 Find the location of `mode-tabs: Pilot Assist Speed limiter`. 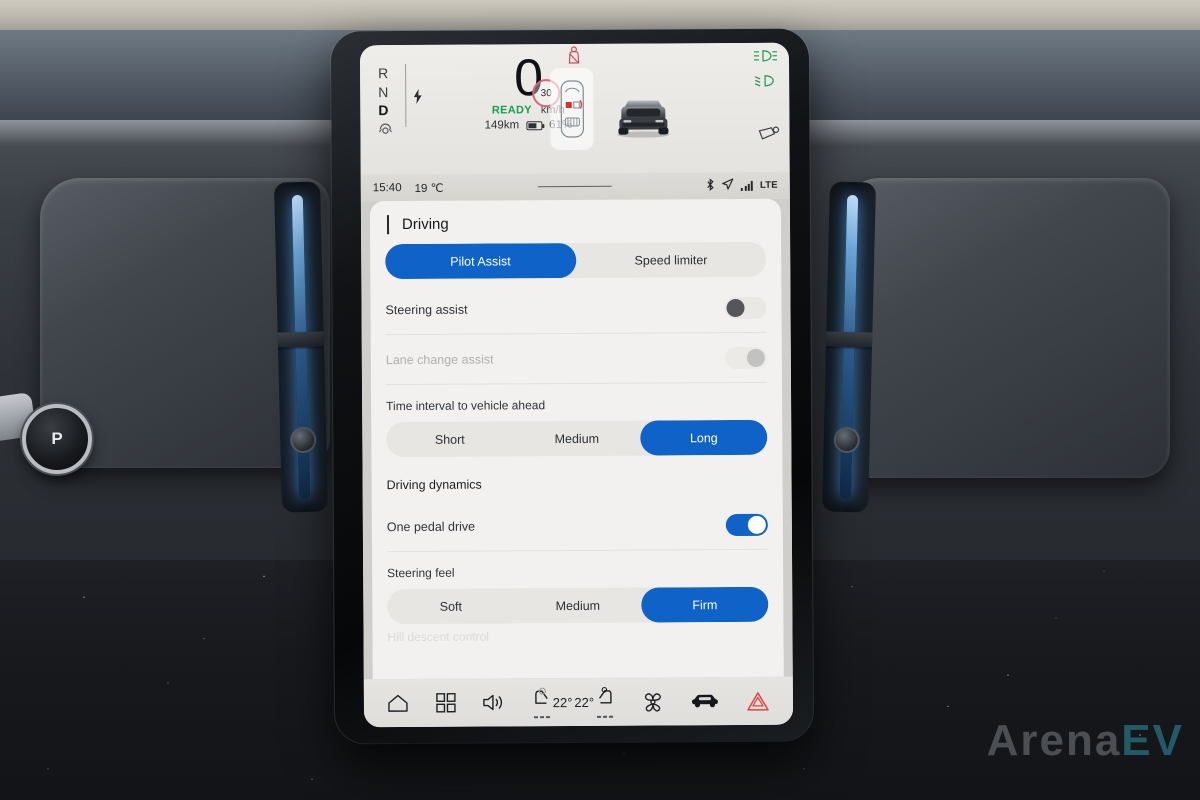

mode-tabs: Pilot Assist Speed limiter is located at coordinates (576, 260).